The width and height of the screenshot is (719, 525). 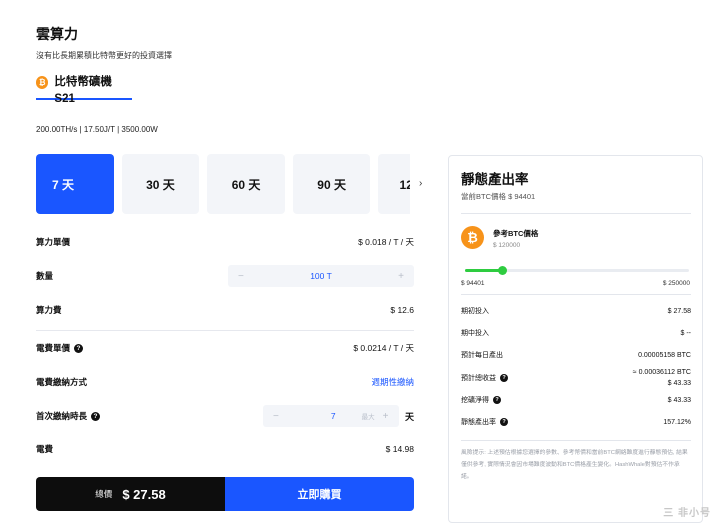 What do you see at coordinates (661, 372) in the screenshot?
I see `total-revenue-btc: ≈ 0.00036112 BTC` at bounding box center [661, 372].